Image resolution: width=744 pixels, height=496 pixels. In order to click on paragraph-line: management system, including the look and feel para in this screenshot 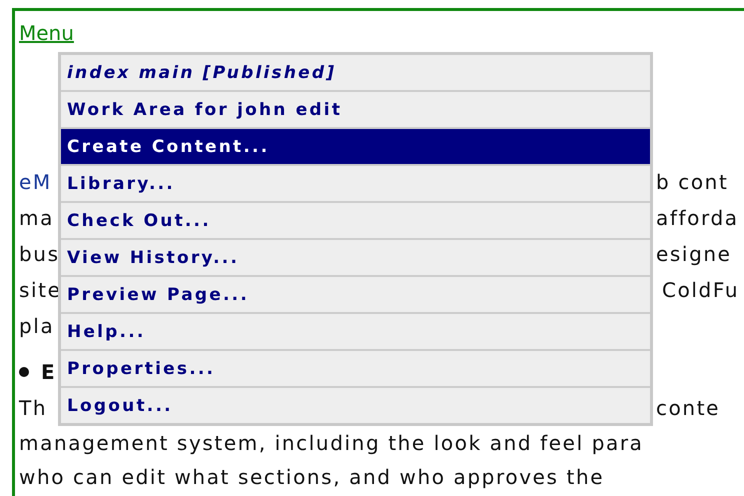, I will do `click(331, 443)`.